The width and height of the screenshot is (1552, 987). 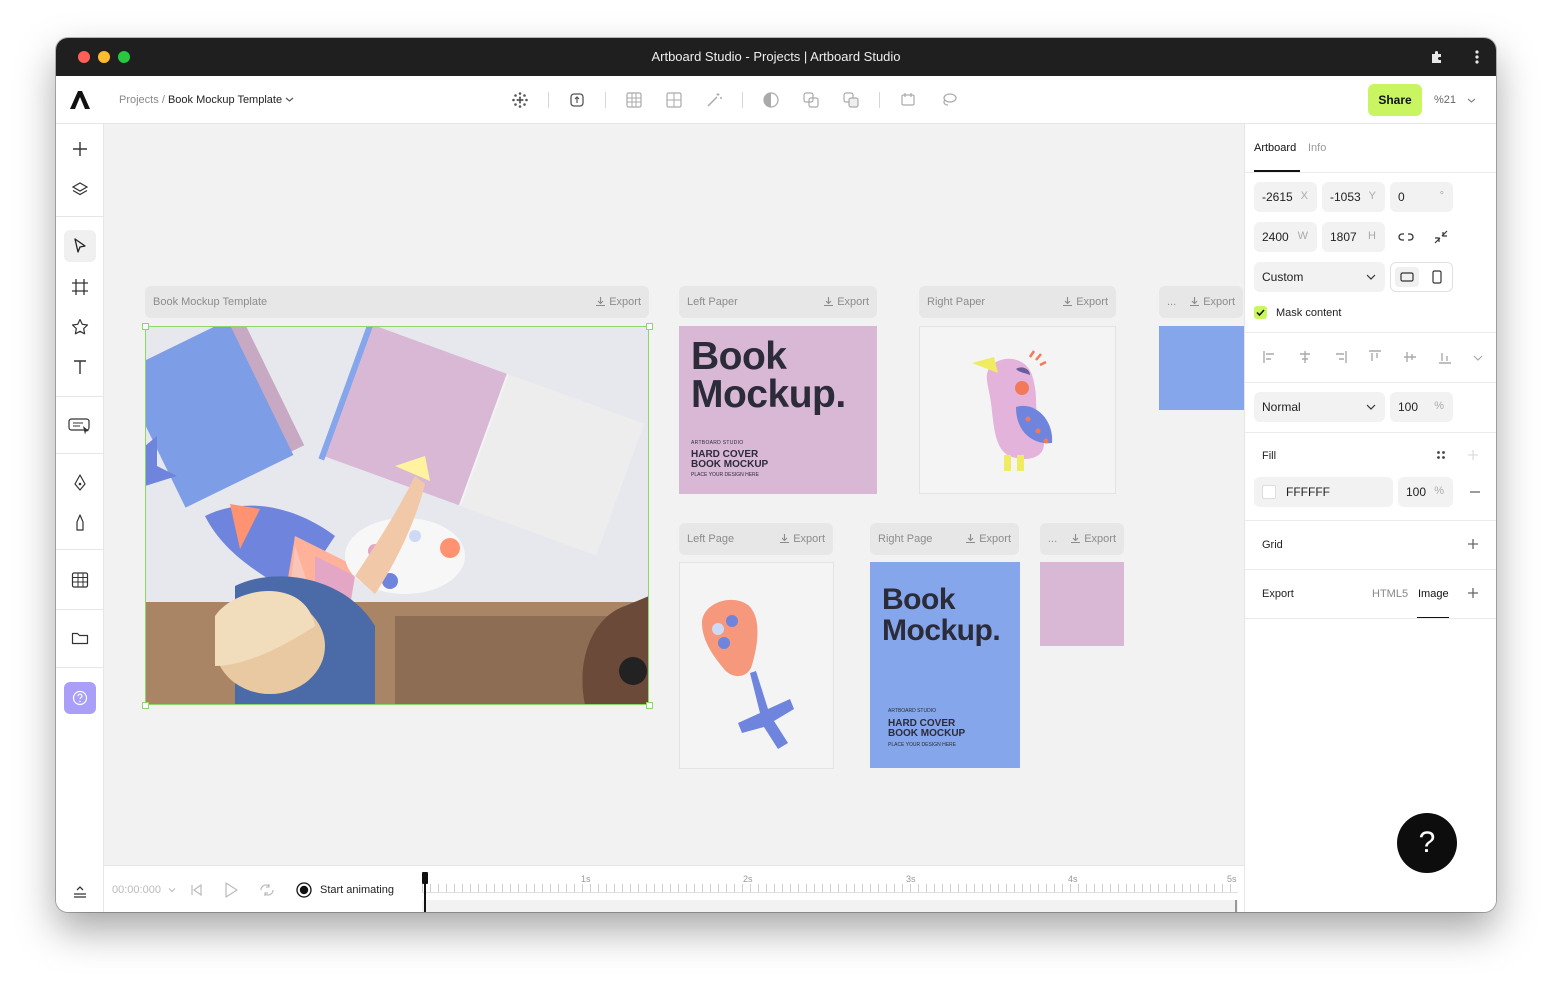 I want to click on fill-color-field: FFFFFF, so click(x=1323, y=492).